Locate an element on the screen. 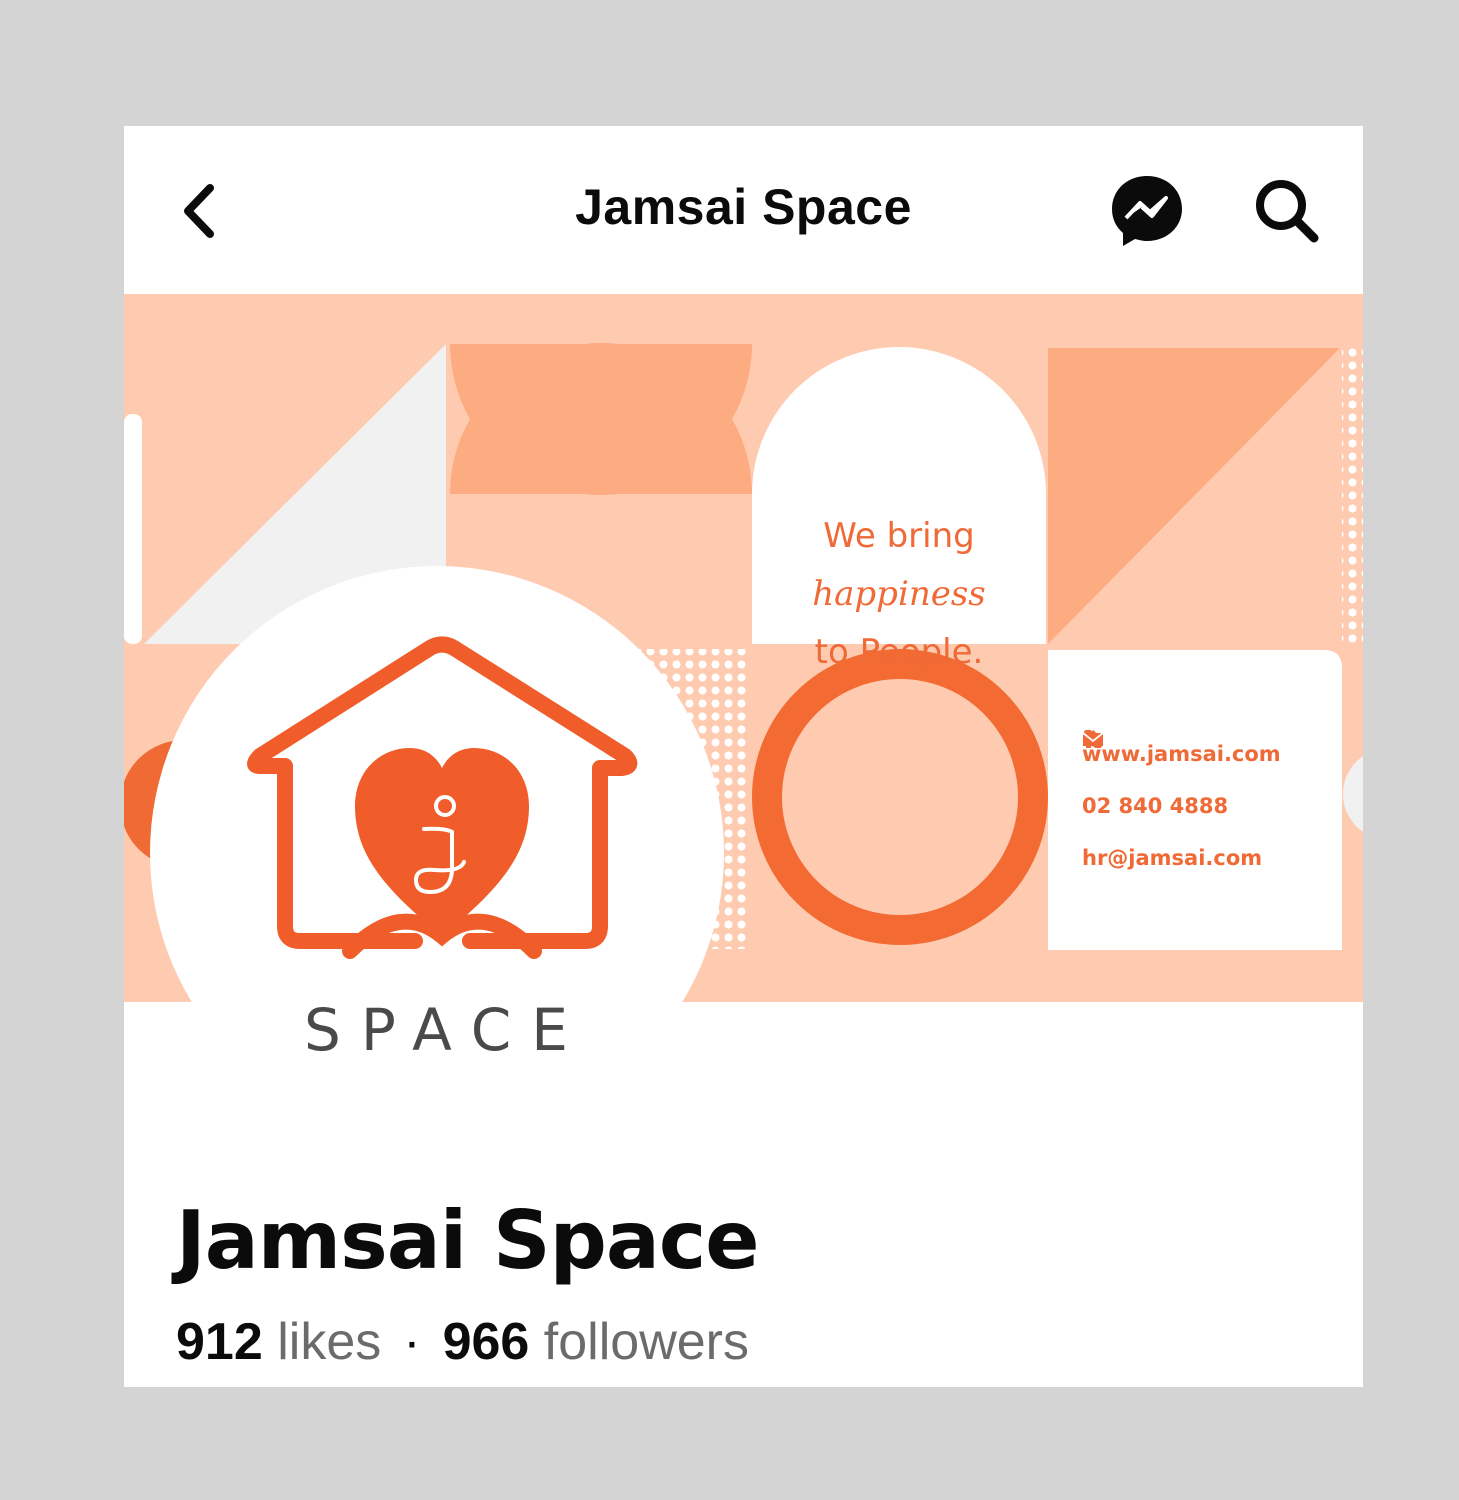 The image size is (1459, 1500). messenger-button is located at coordinates (1147, 211).